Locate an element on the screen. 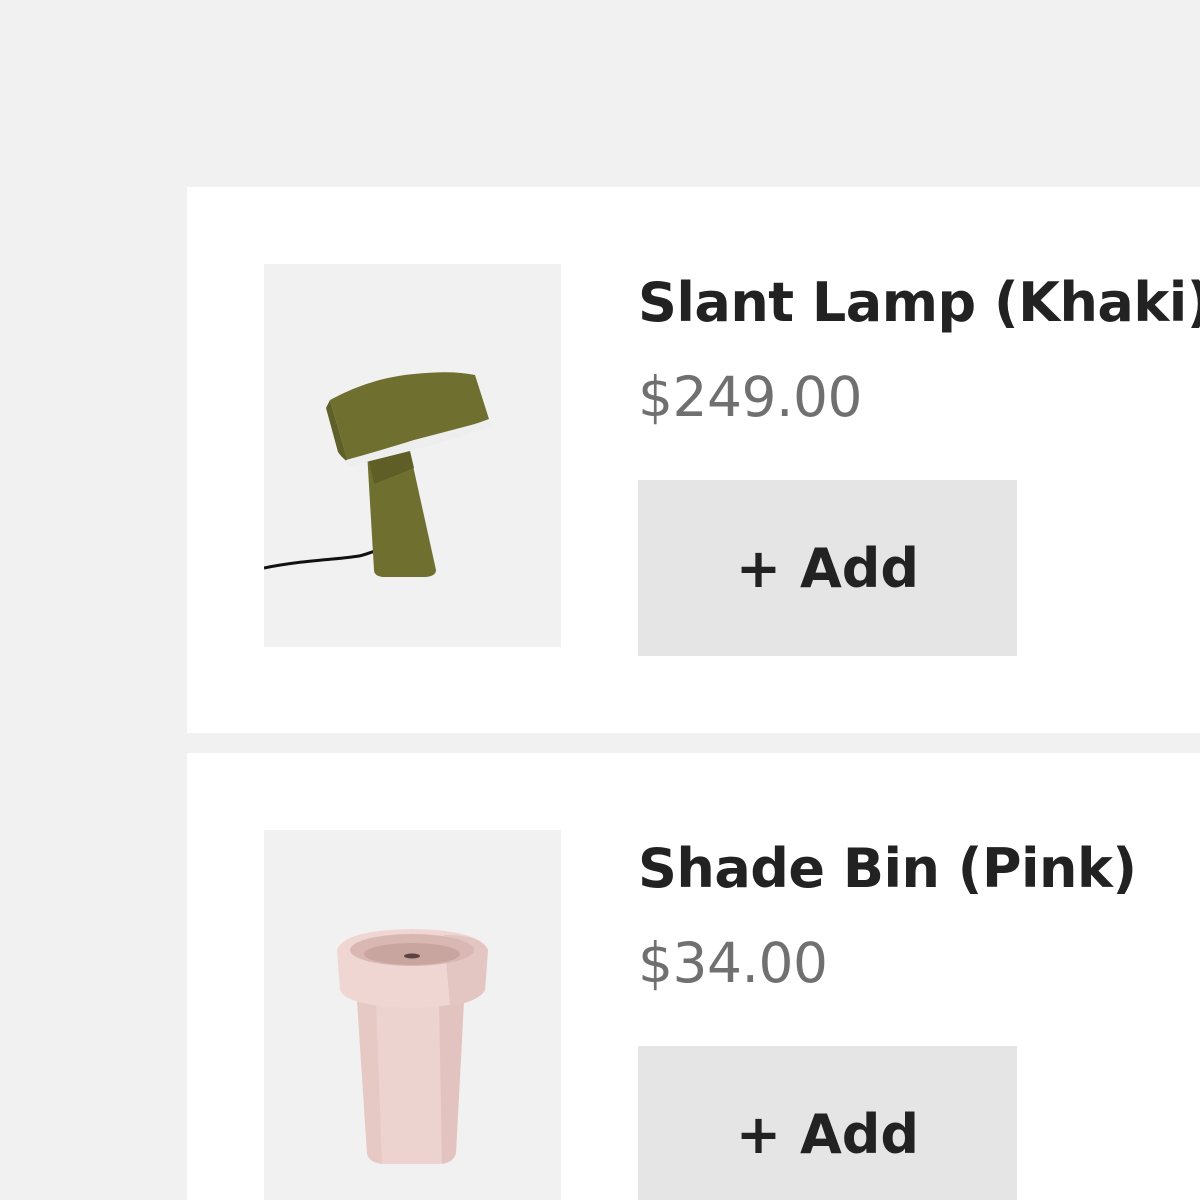 The height and width of the screenshot is (1200, 1200). desk-lamp-icon is located at coordinates (378, 474).